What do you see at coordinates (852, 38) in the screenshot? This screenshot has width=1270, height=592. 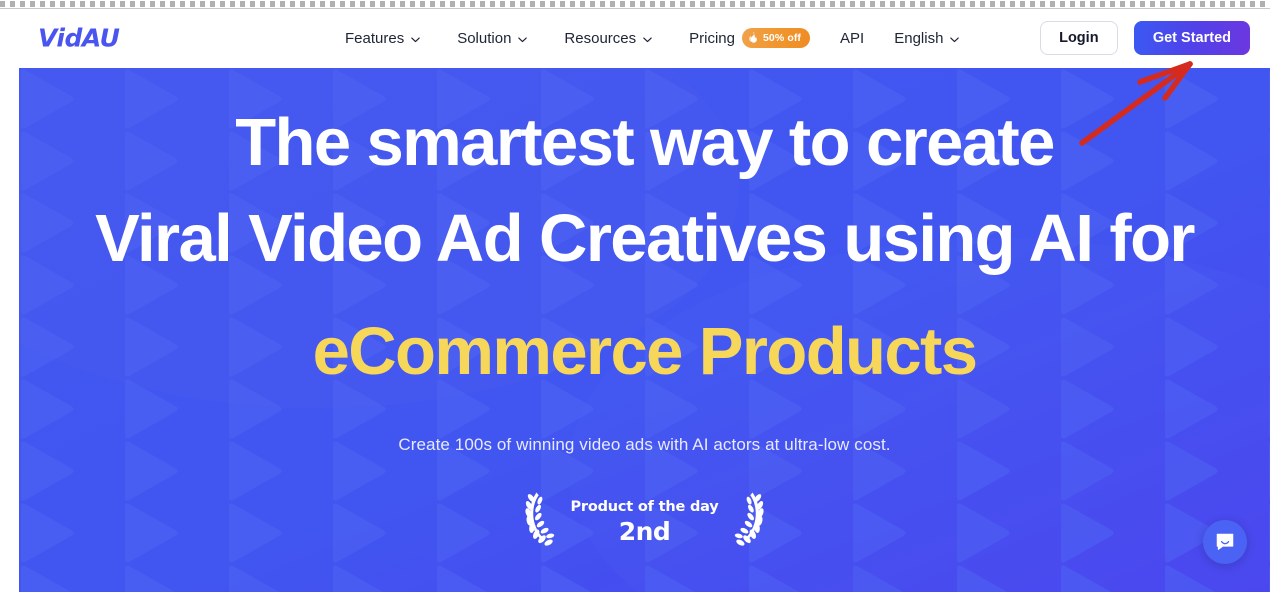 I see `nav-item-api: API` at bounding box center [852, 38].